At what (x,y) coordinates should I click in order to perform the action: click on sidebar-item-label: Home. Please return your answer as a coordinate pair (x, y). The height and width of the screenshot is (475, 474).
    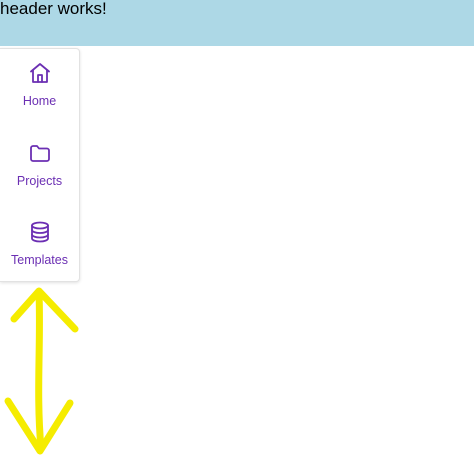
    Looking at the image, I should click on (39, 101).